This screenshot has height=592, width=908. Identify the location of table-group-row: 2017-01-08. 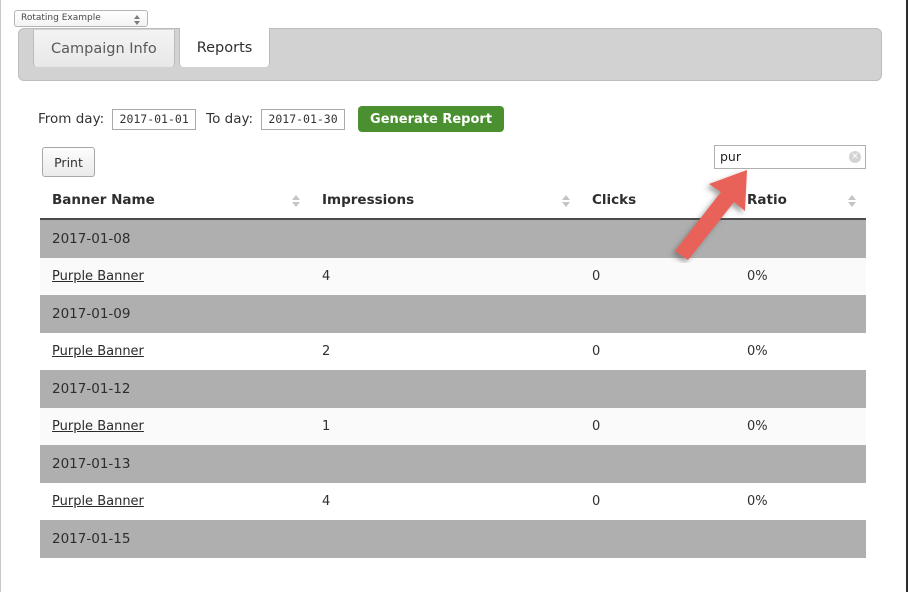
(453, 238).